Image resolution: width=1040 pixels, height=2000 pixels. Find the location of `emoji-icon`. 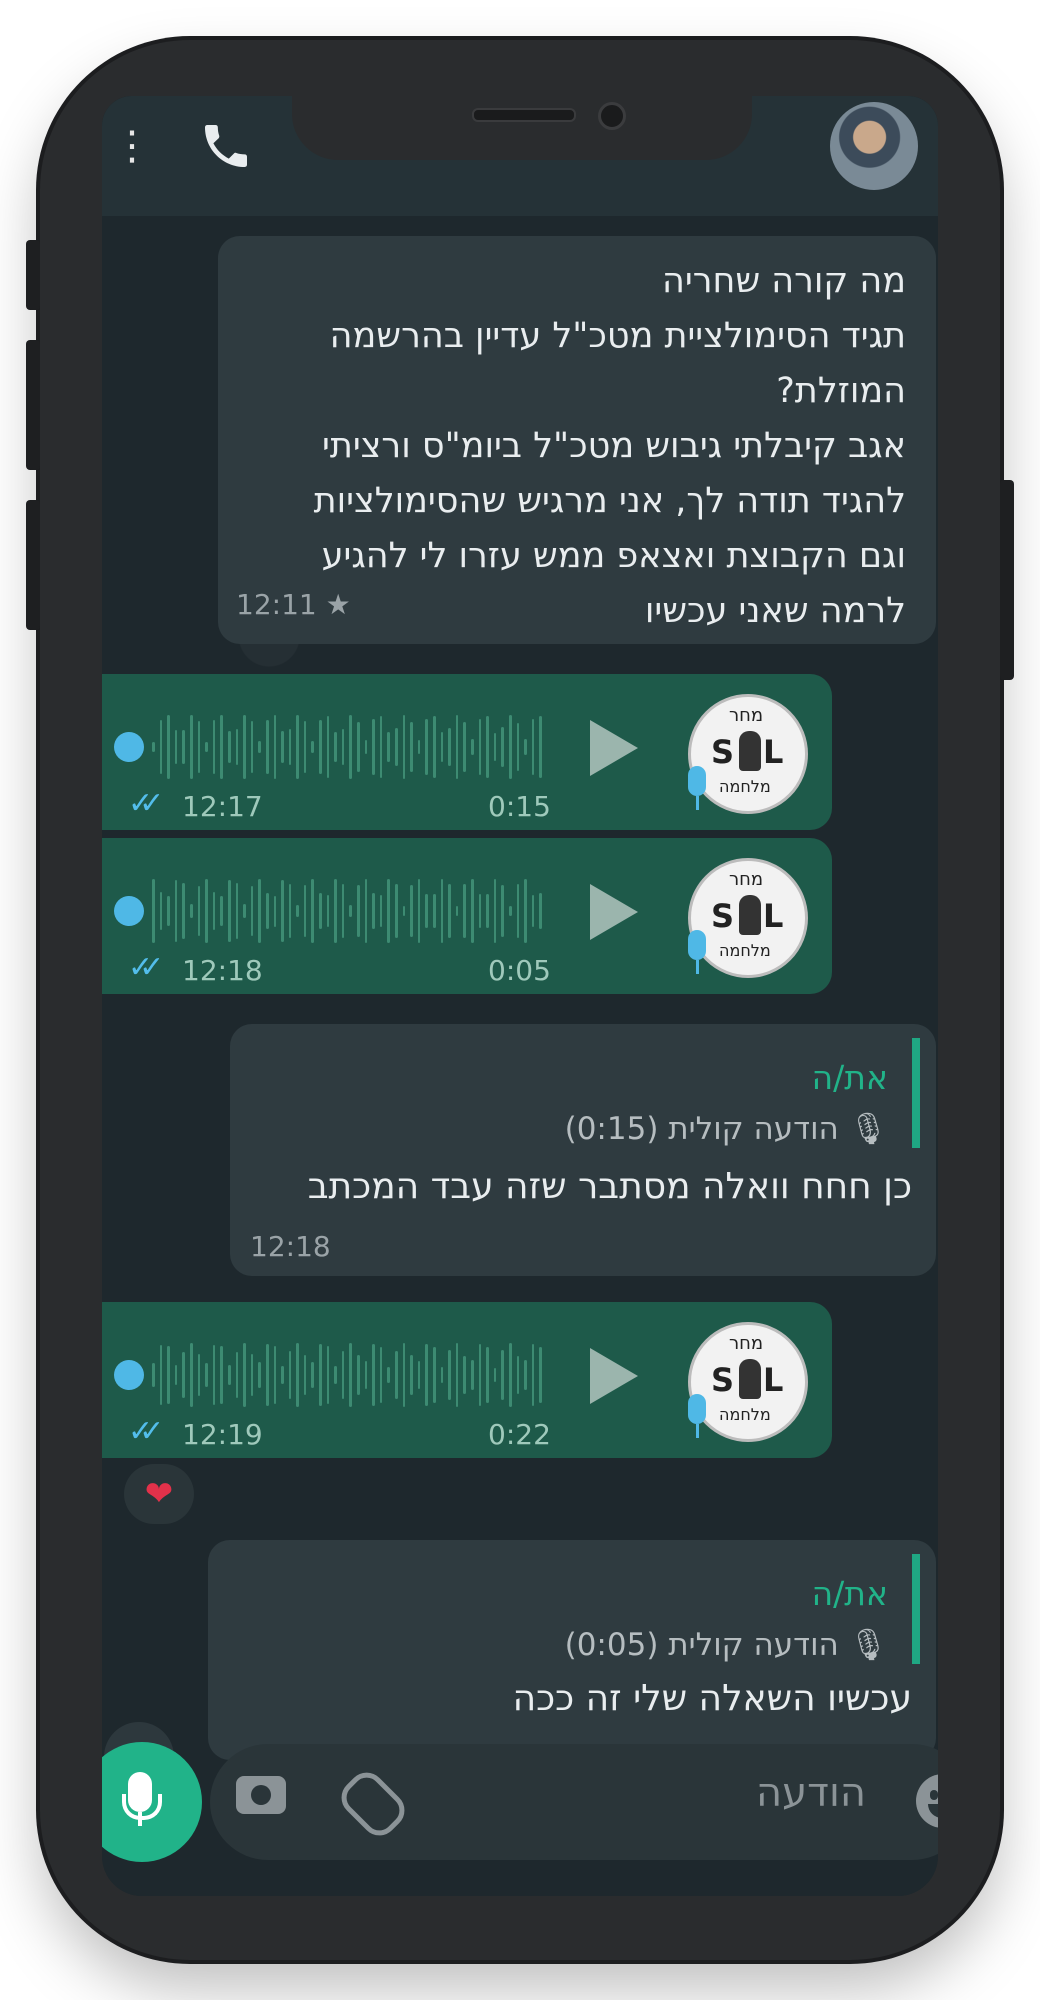

emoji-icon is located at coordinates (927, 1801).